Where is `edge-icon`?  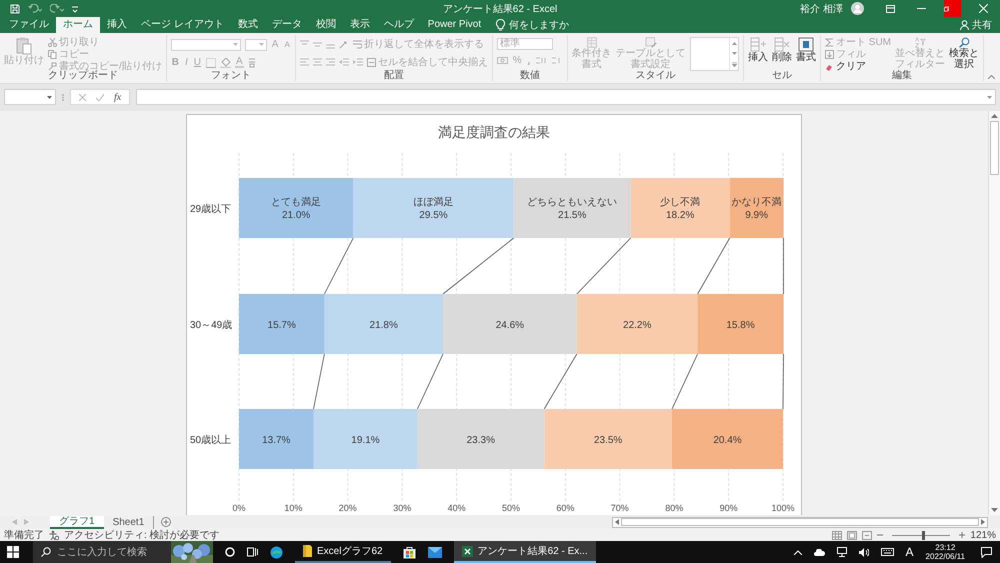 edge-icon is located at coordinates (276, 552).